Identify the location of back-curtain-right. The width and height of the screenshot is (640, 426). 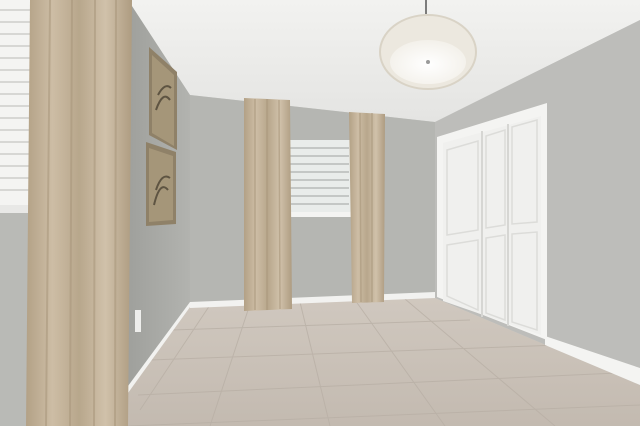
(367, 207).